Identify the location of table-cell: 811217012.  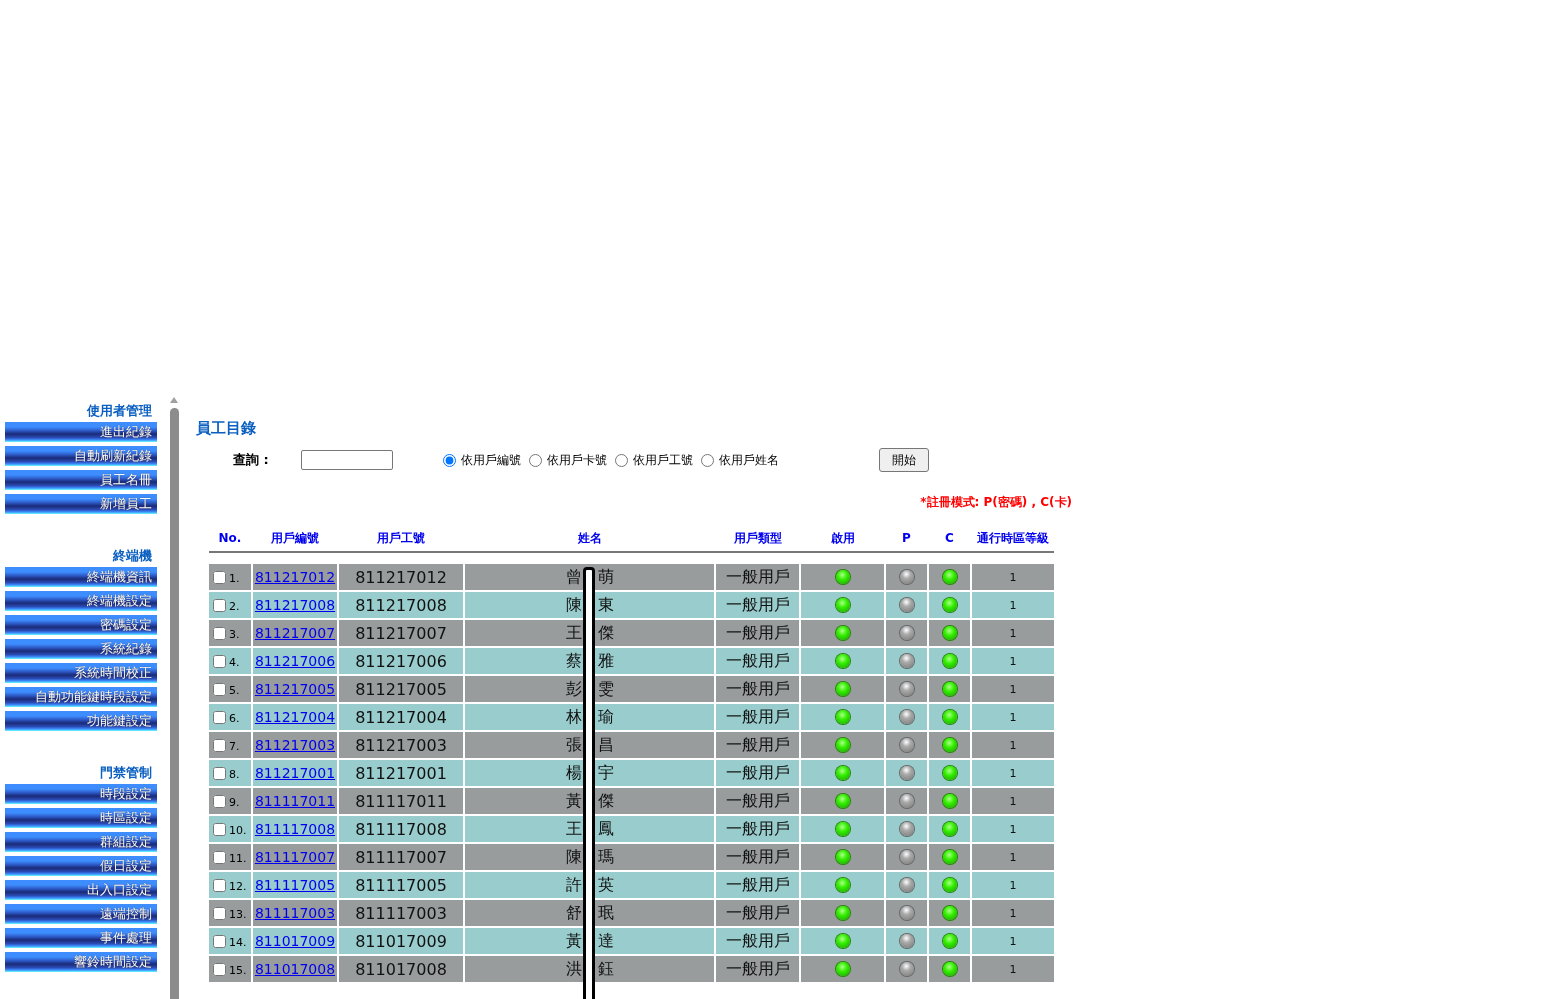
(401, 577).